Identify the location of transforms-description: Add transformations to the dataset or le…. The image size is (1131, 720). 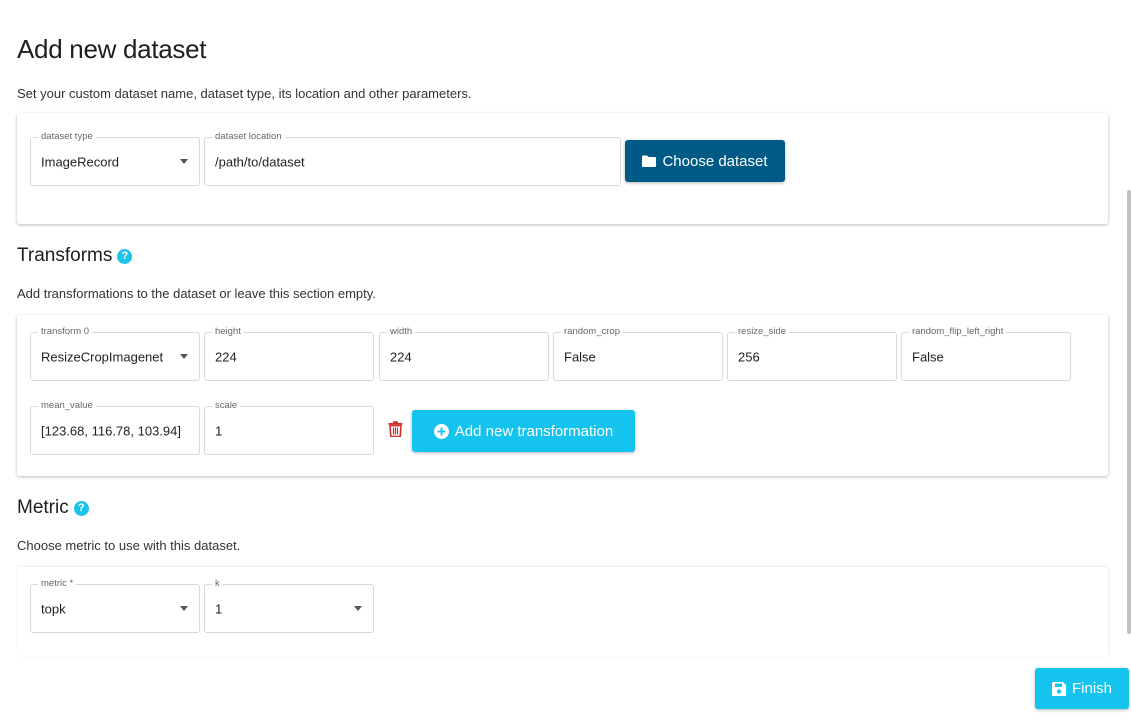
(196, 293).